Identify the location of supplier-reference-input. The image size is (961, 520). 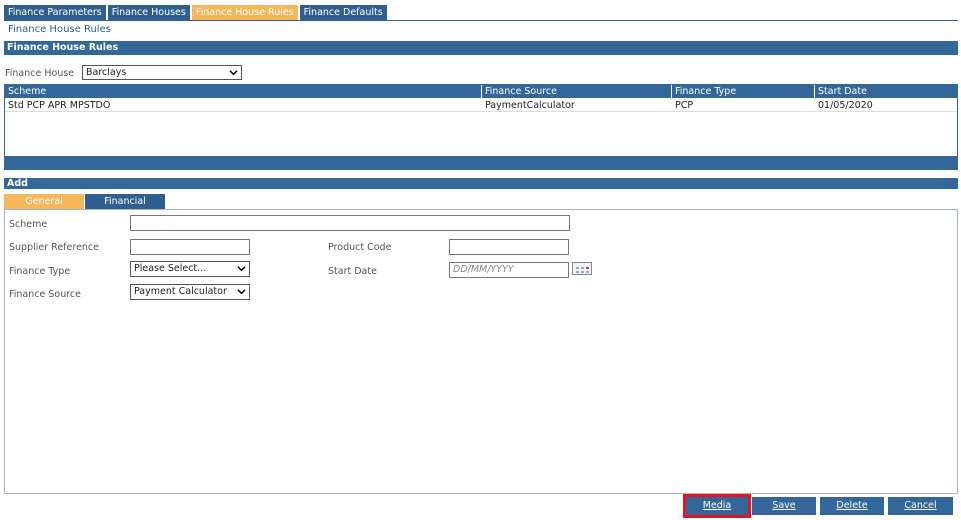
(190, 247).